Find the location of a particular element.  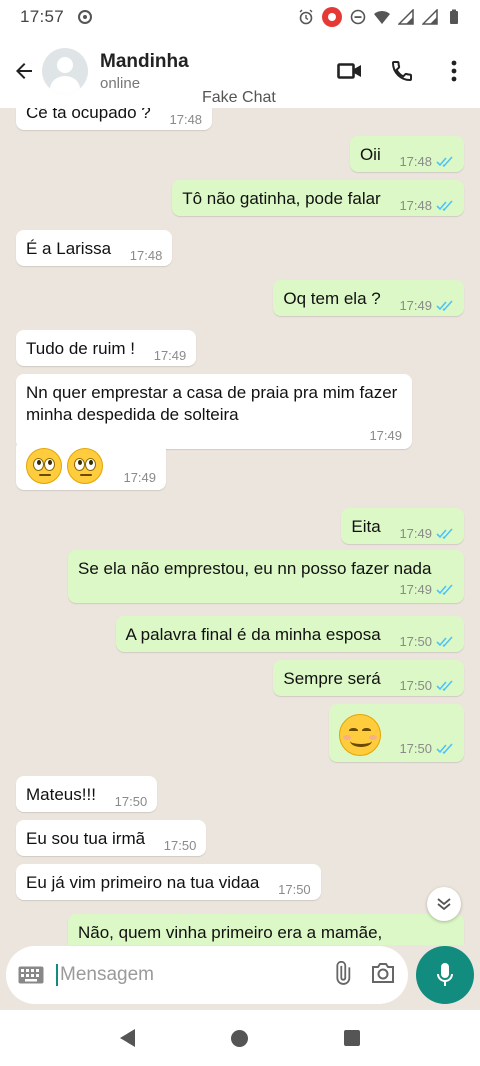

back-button is located at coordinates (24, 71).